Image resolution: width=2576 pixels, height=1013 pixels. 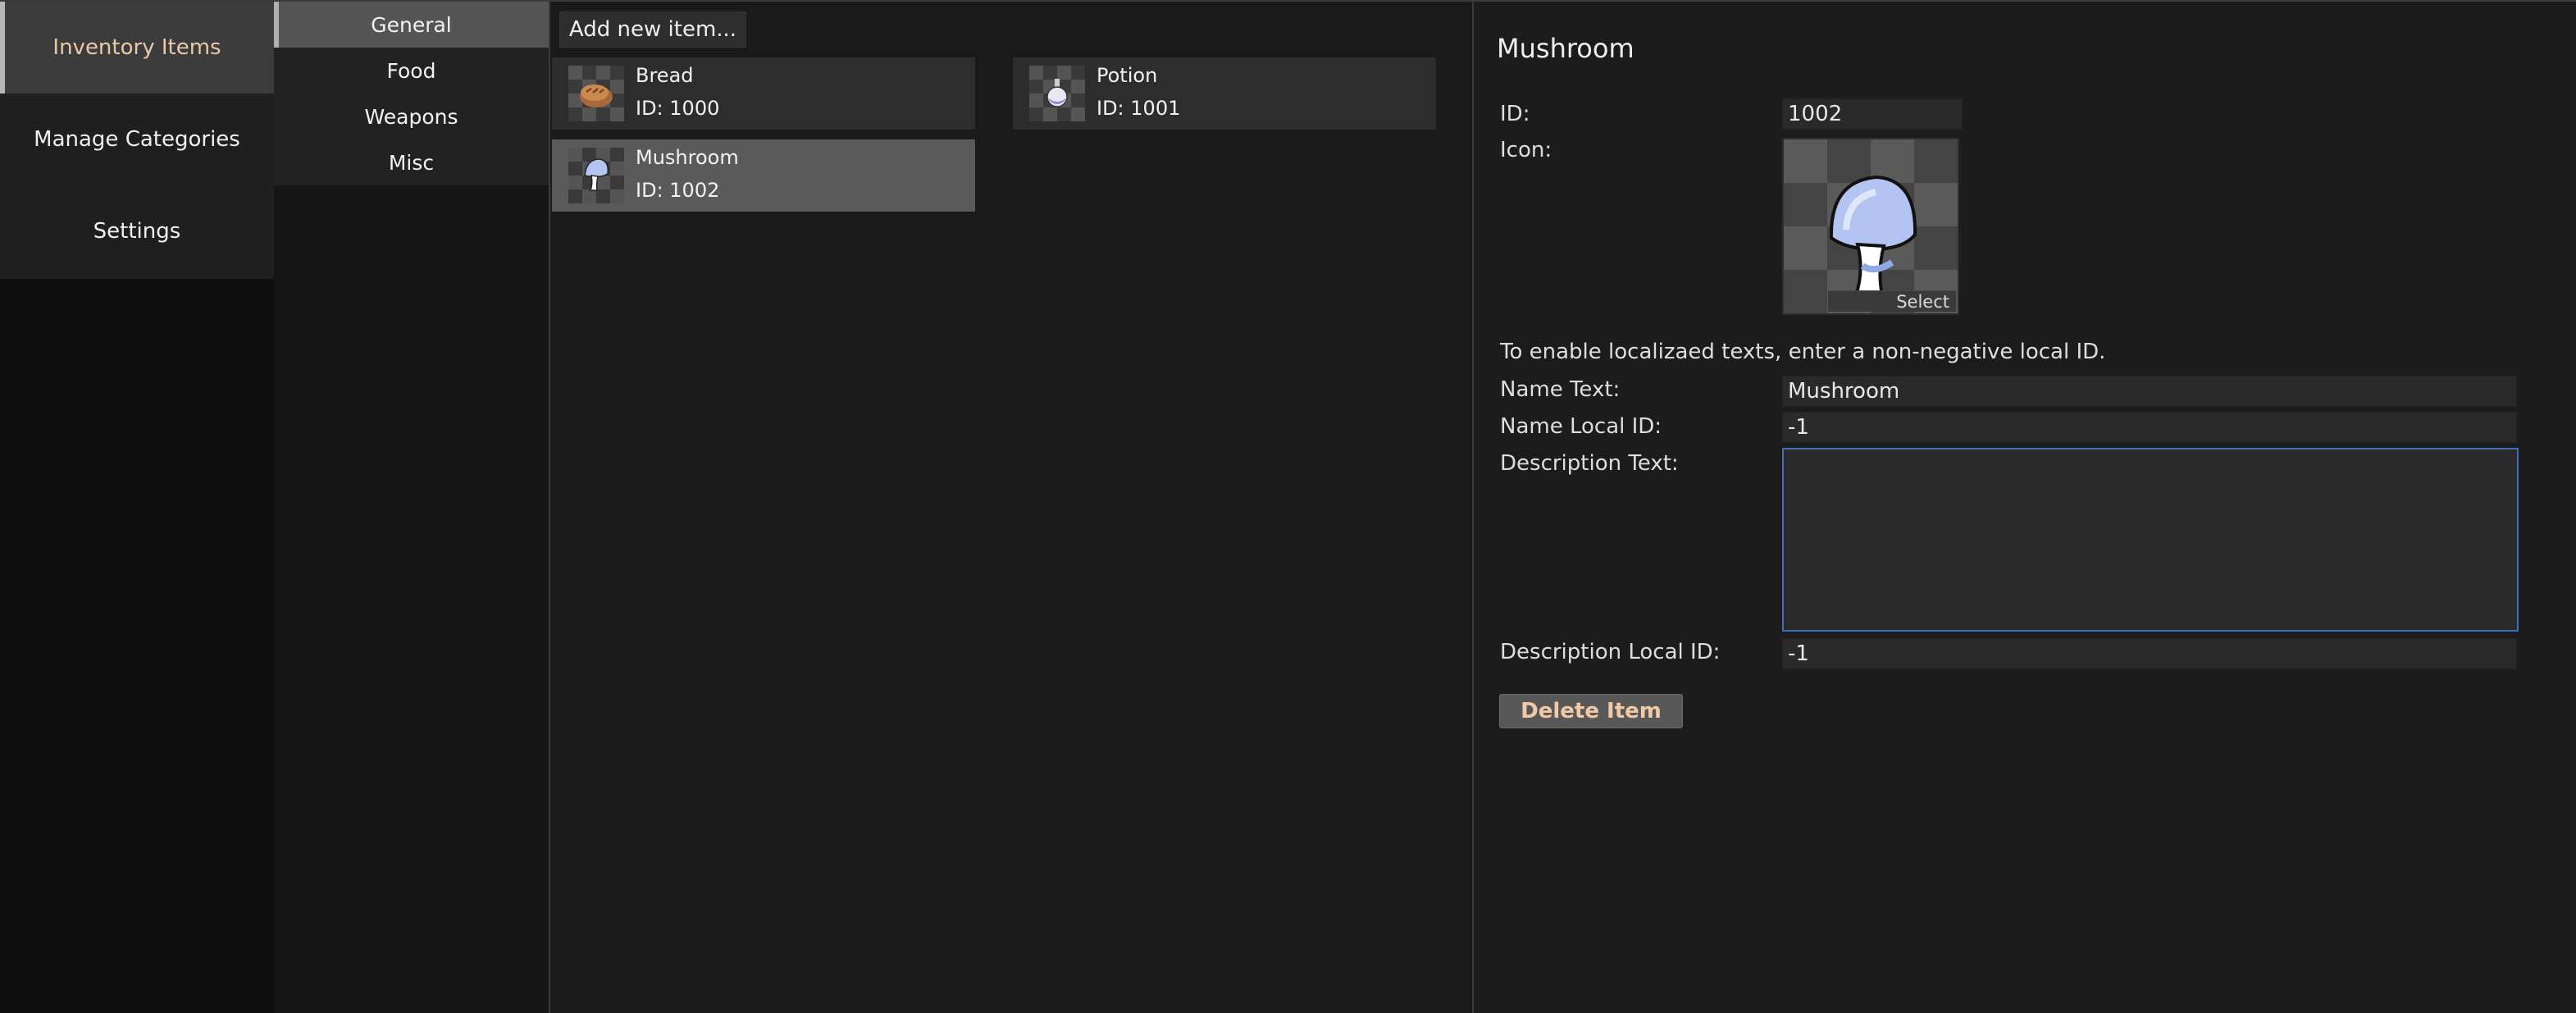 What do you see at coordinates (665, 75) in the screenshot?
I see `item-name: Bread` at bounding box center [665, 75].